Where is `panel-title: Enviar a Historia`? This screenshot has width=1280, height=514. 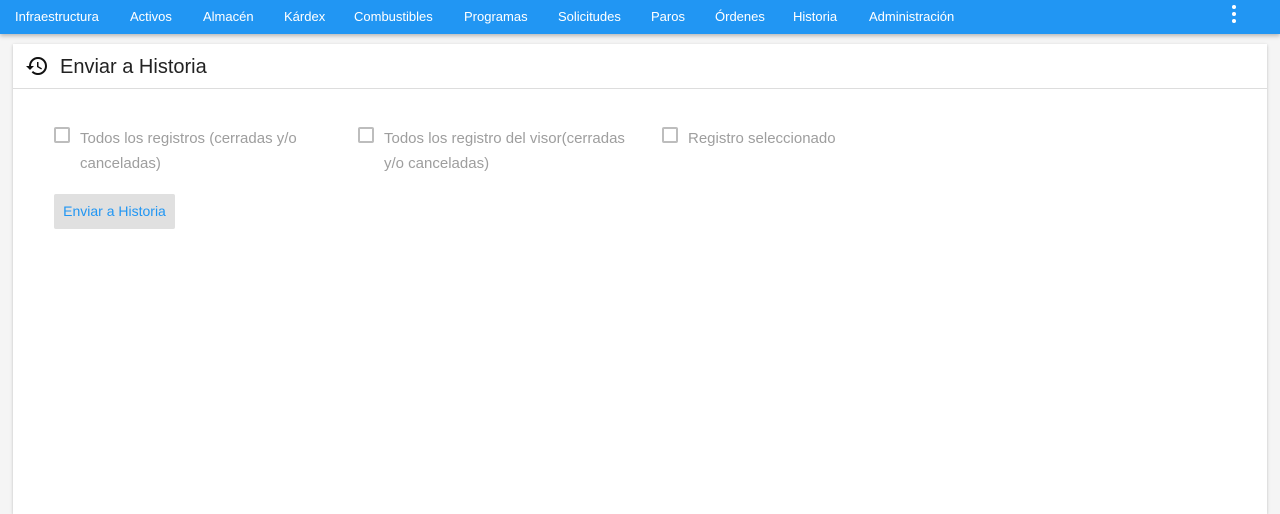
panel-title: Enviar a Historia is located at coordinates (133, 67).